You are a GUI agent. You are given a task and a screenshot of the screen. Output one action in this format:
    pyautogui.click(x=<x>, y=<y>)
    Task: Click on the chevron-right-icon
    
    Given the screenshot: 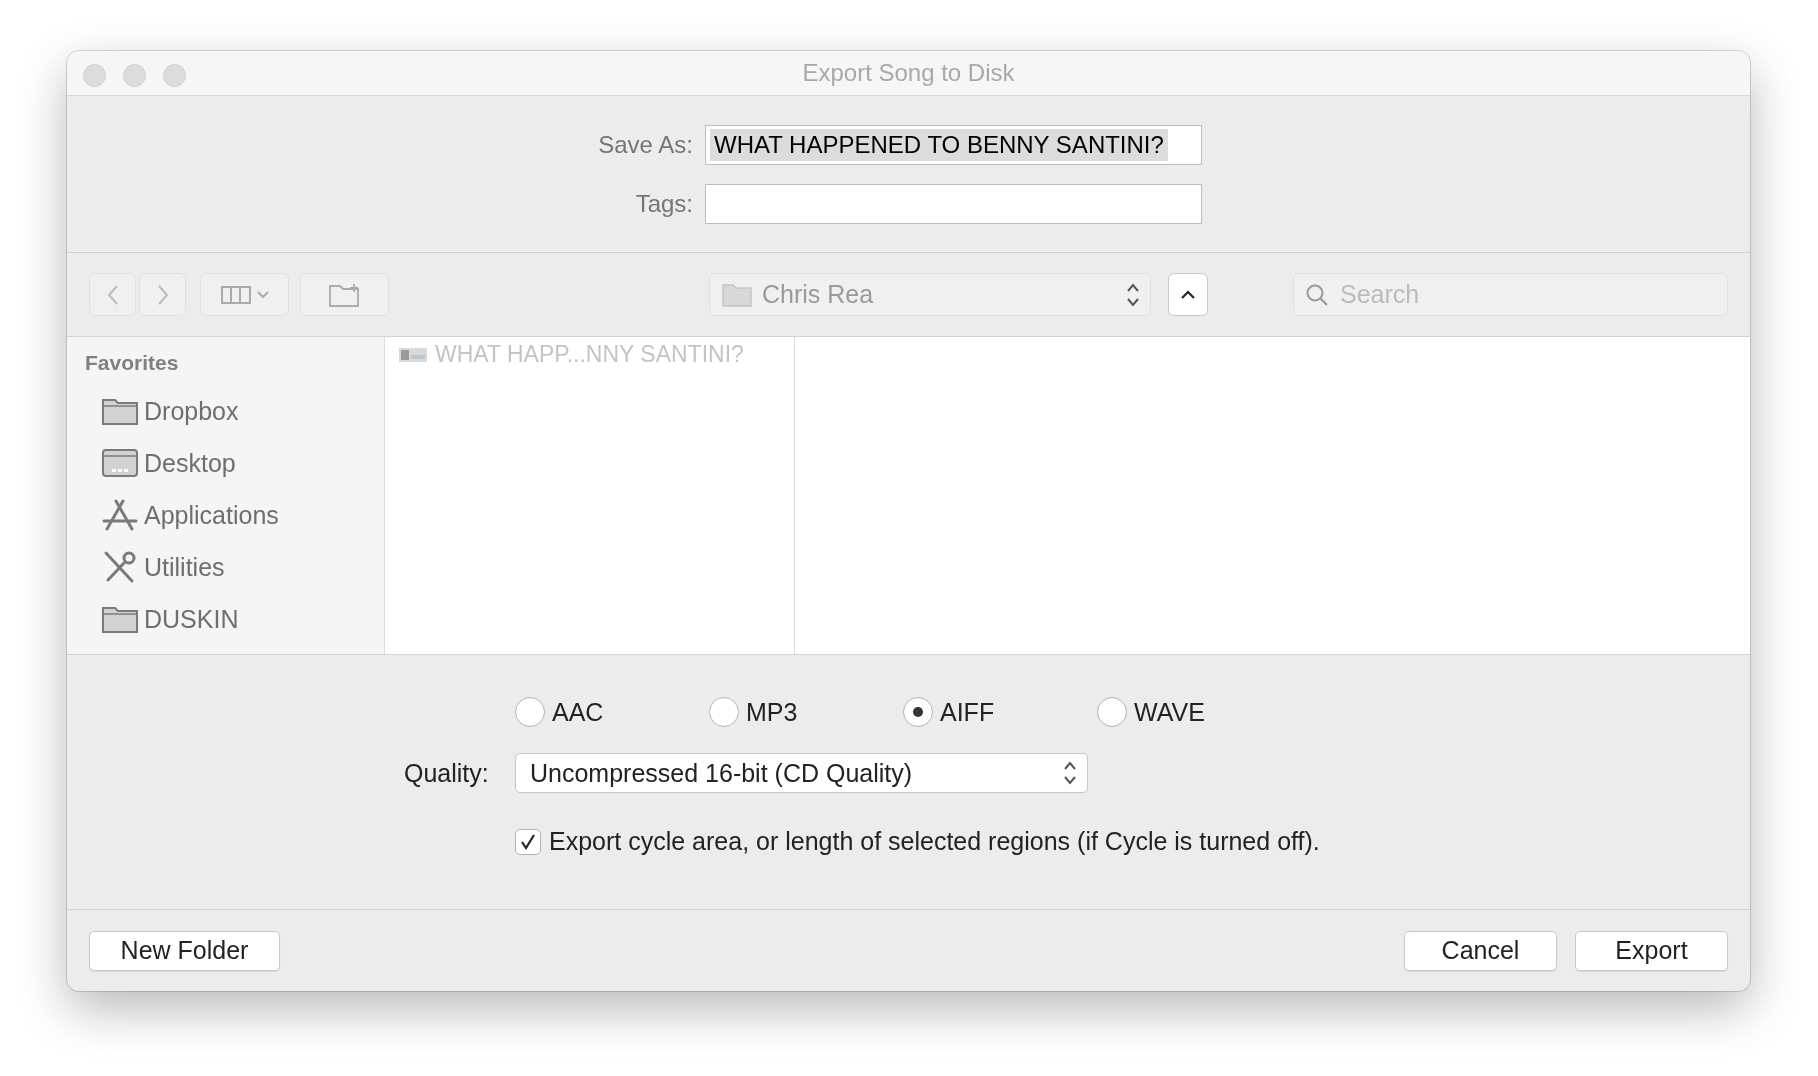 What is the action you would take?
    pyautogui.click(x=162, y=294)
    